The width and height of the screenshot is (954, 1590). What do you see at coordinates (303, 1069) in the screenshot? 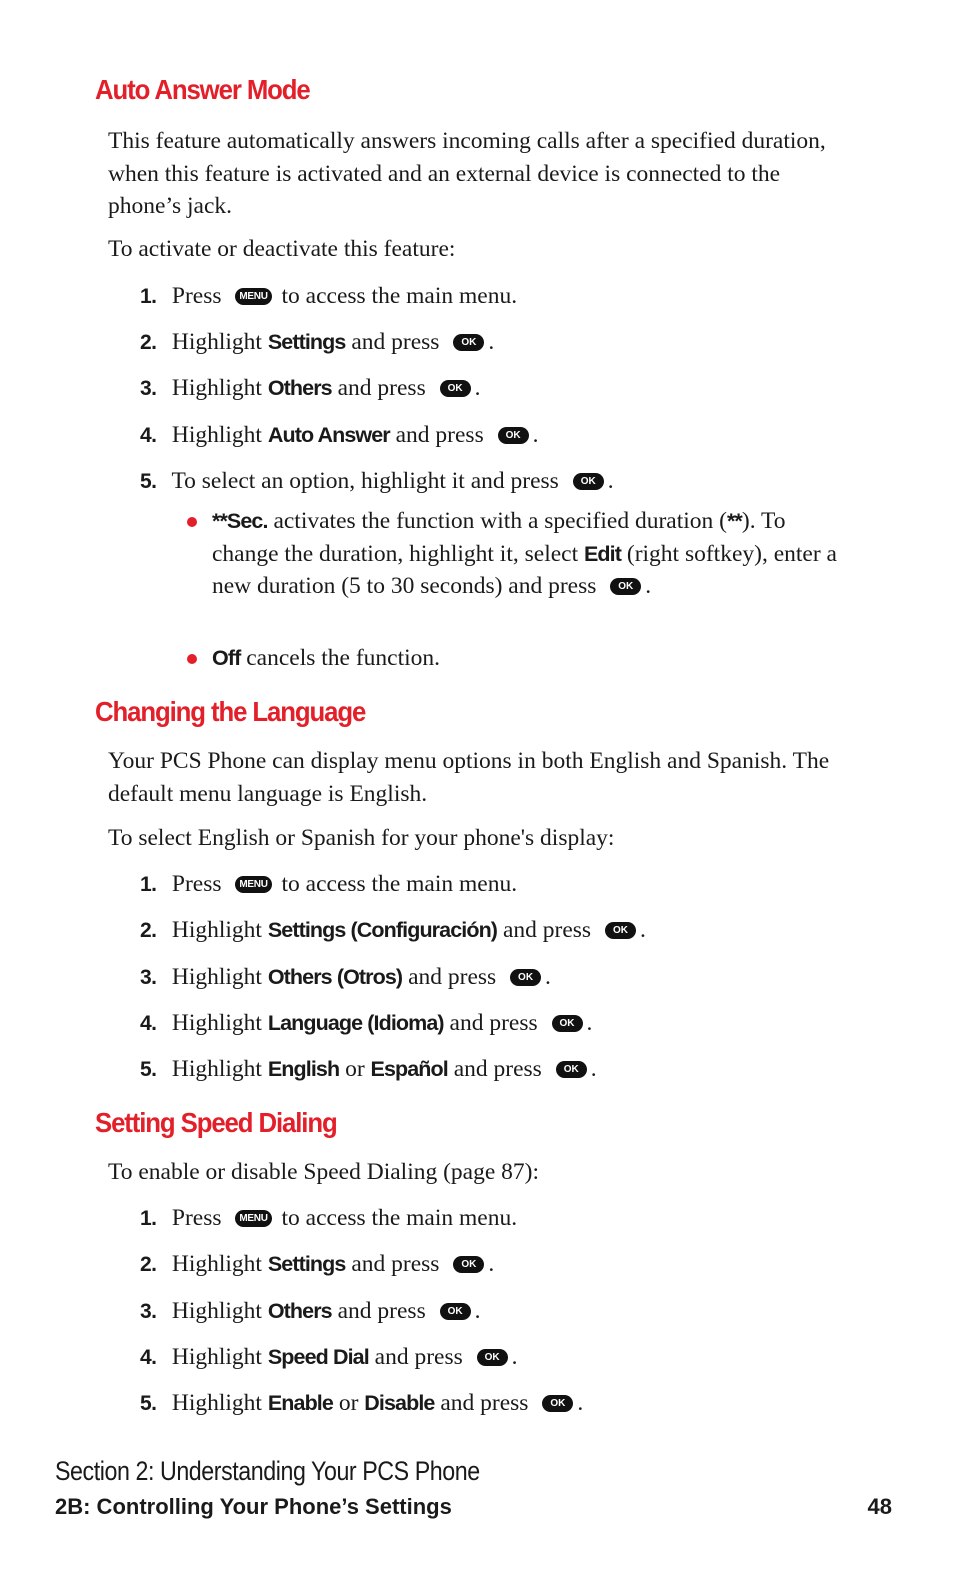
I see `menu-item-name: English` at bounding box center [303, 1069].